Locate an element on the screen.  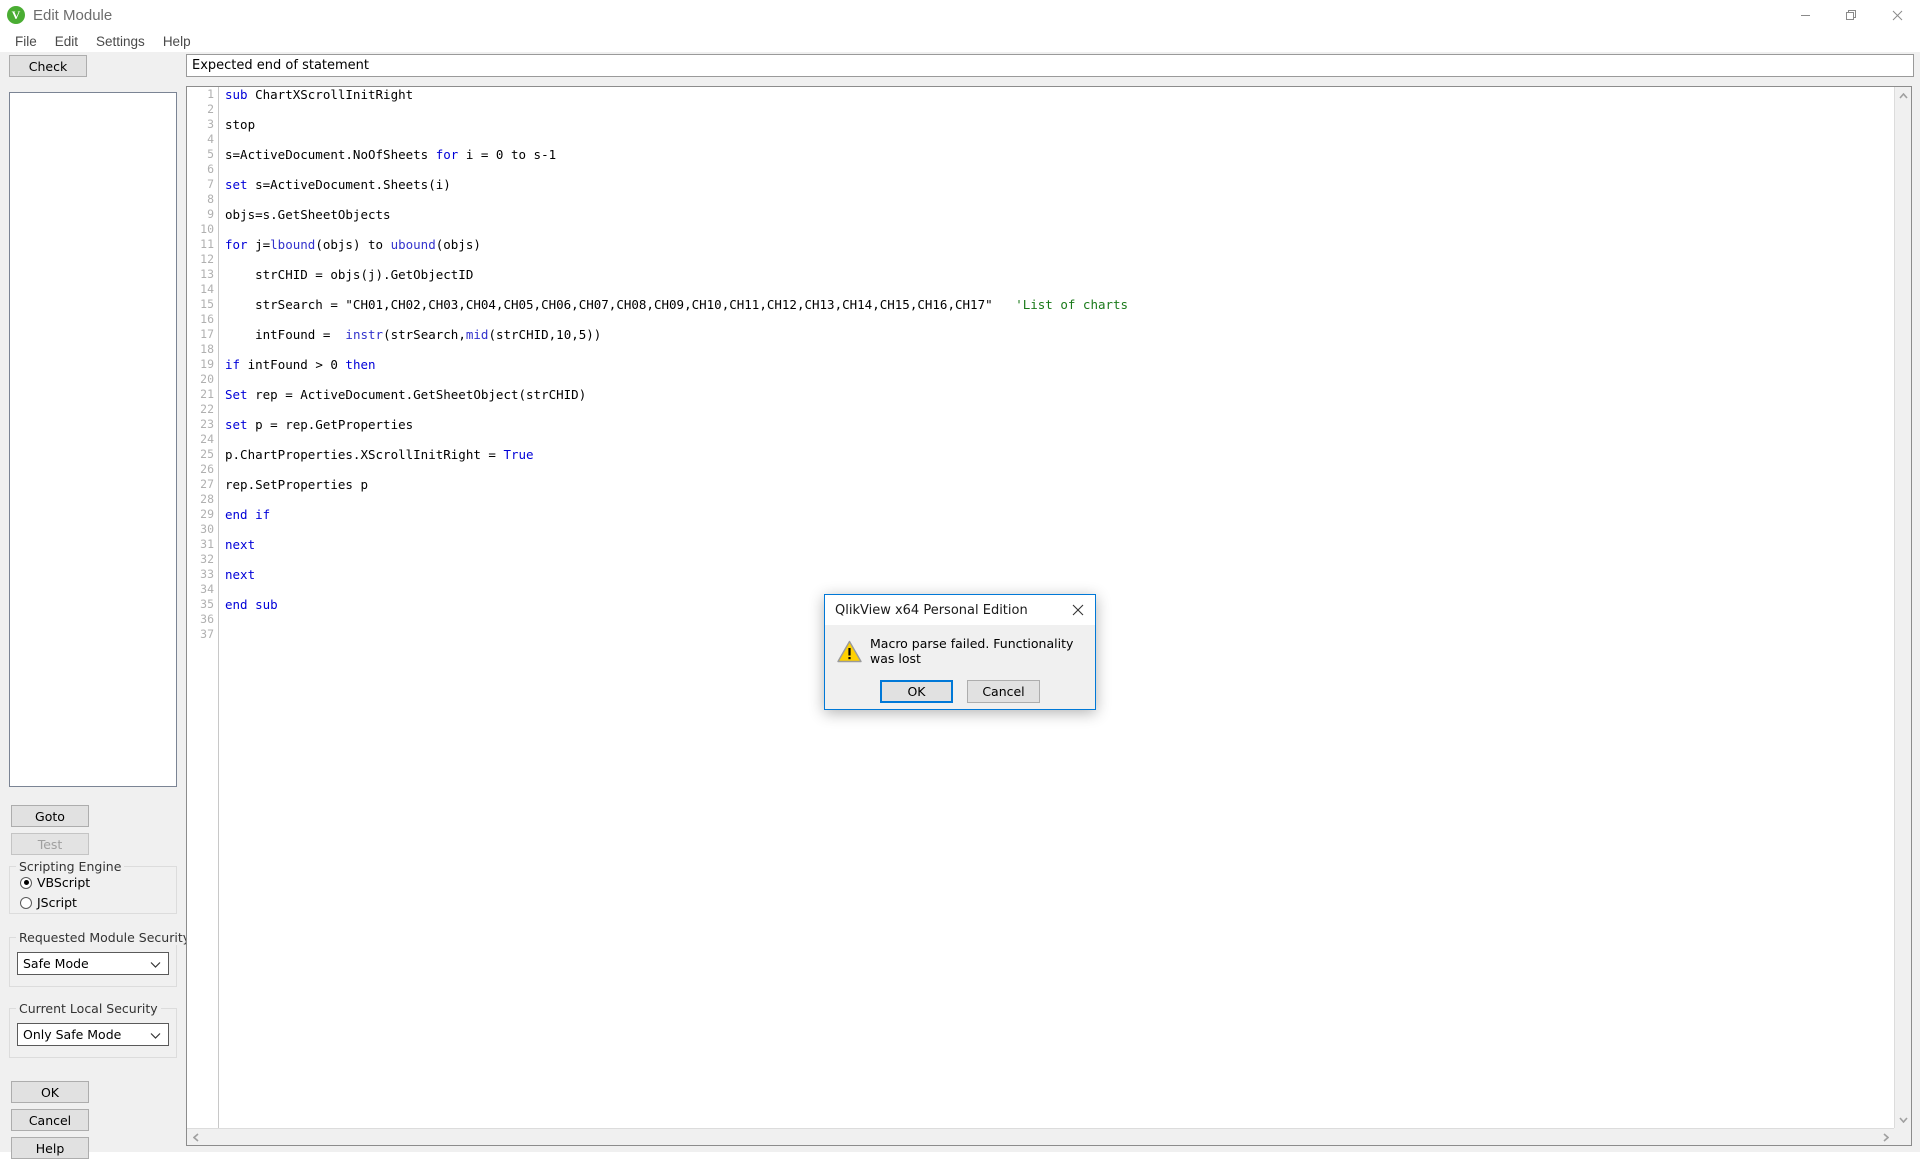
code-token: for is located at coordinates (236, 244).